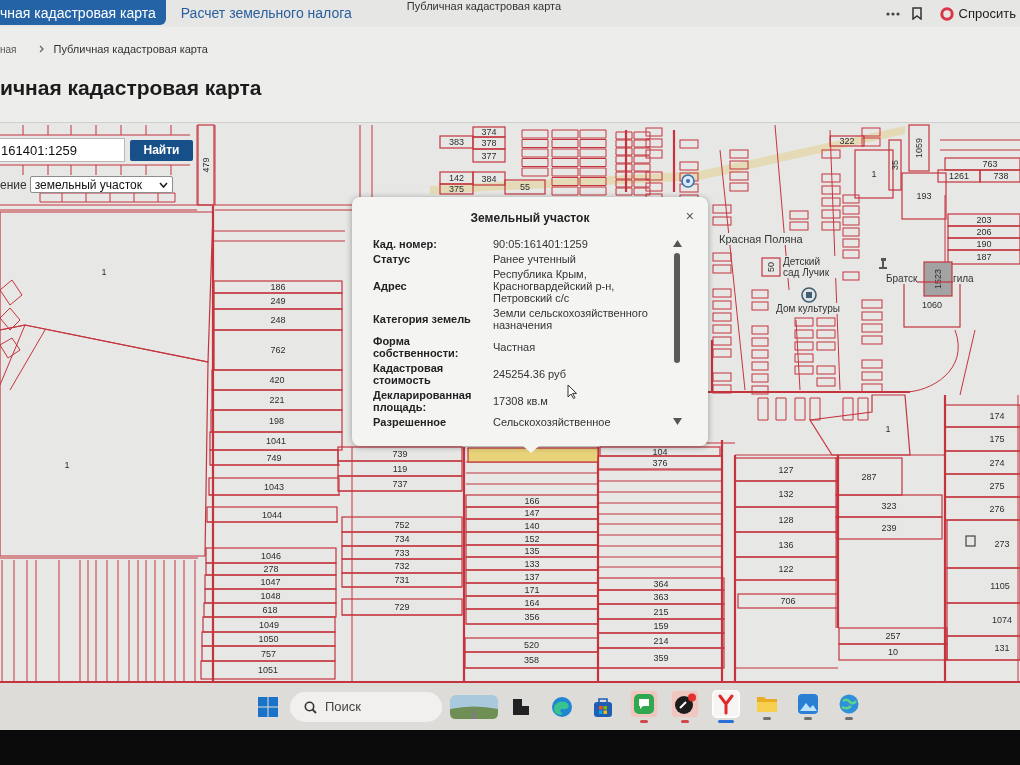 This screenshot has height=765, width=1020. I want to click on field-value: Сельскохозяйственное, so click(552, 421).